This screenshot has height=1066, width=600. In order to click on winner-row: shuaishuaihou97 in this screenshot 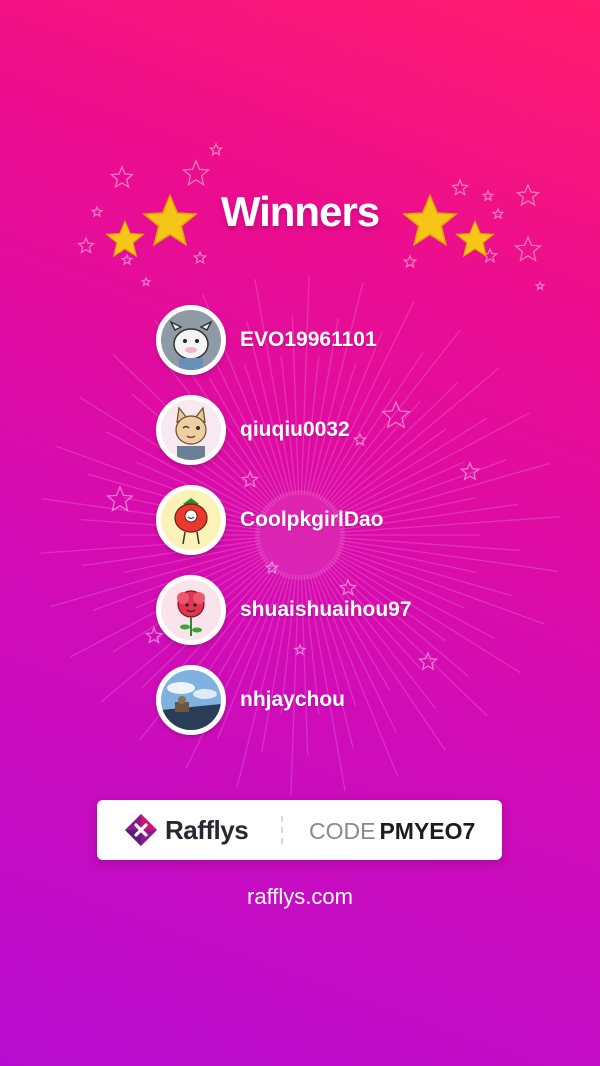, I will do `click(284, 610)`.